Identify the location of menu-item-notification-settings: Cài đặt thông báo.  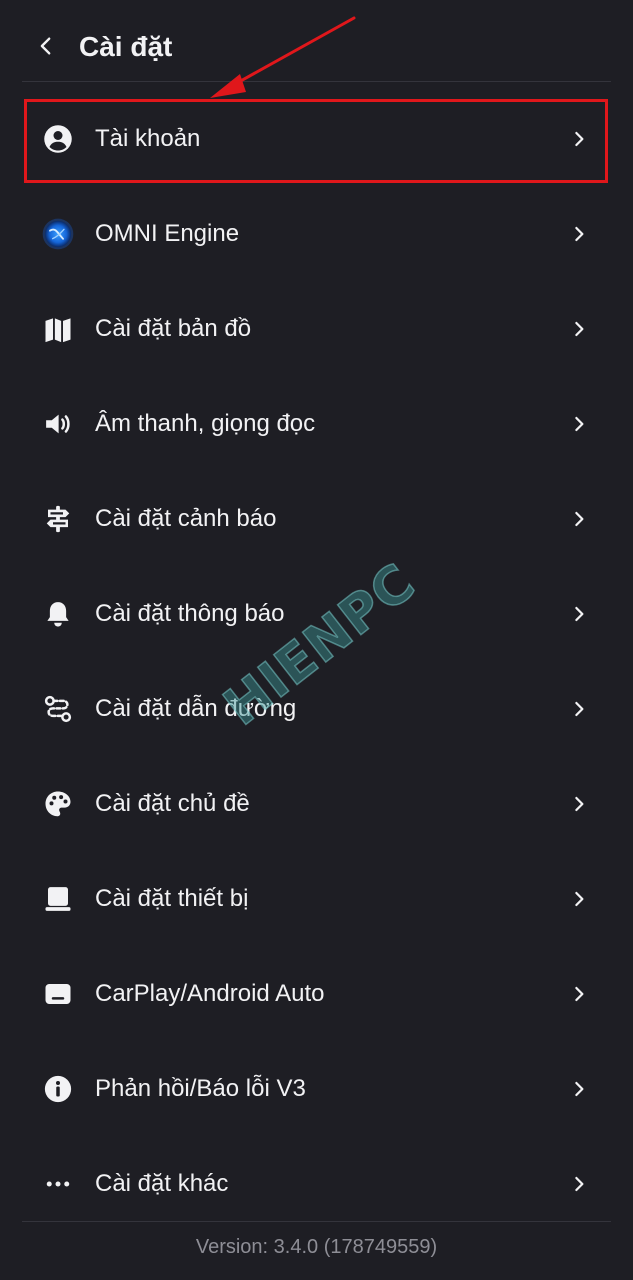
(316, 614).